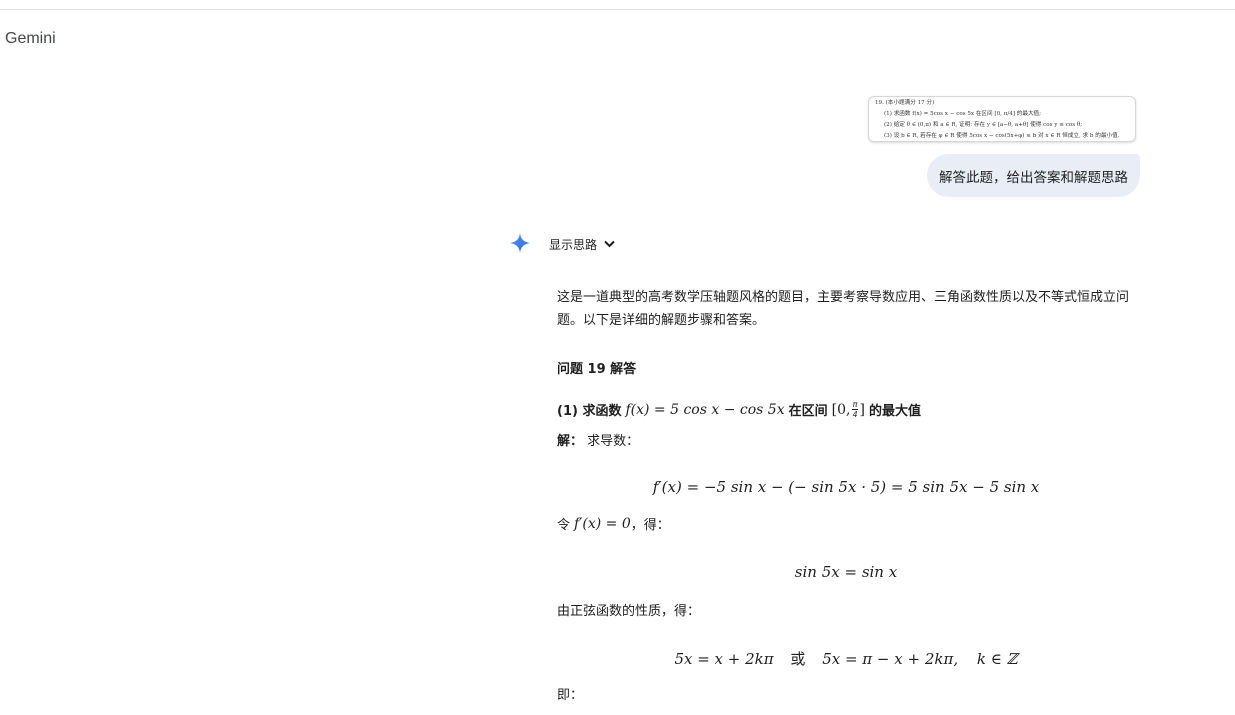 The height and width of the screenshot is (715, 1235). Describe the element at coordinates (855, 405) in the screenshot. I see `frac-numerator: π` at that location.